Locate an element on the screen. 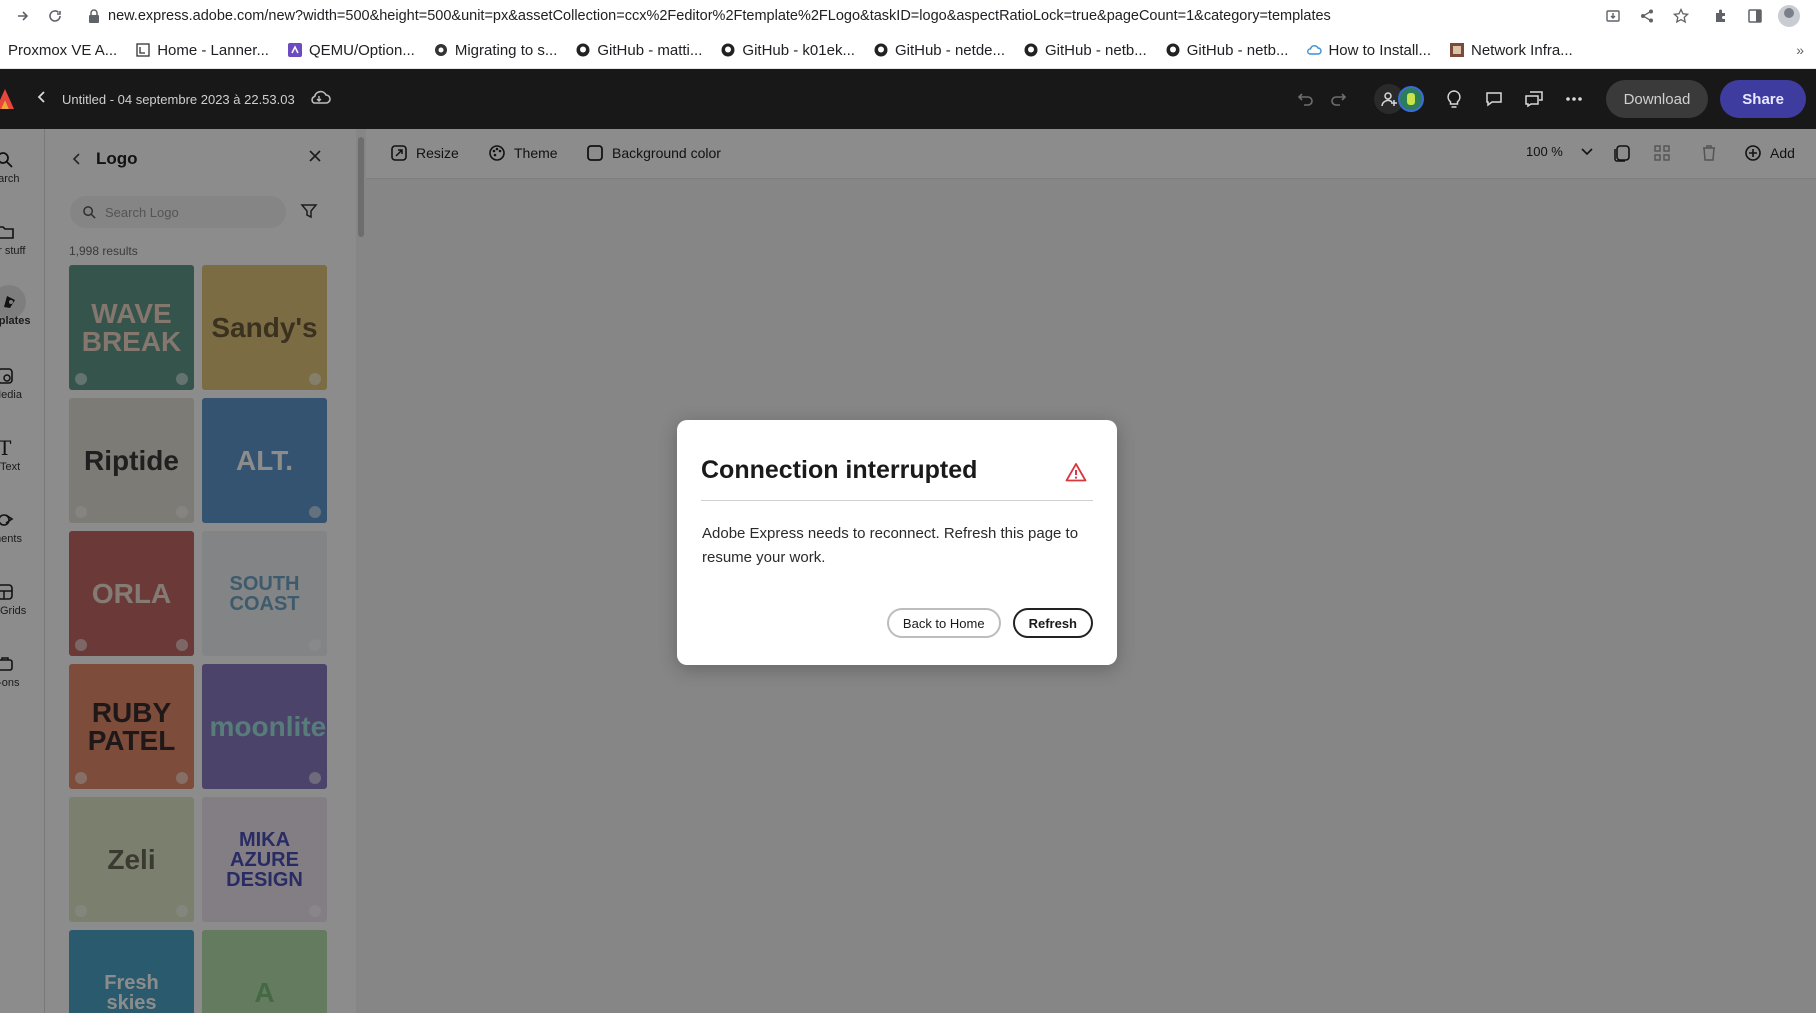  back-chevron-icon is located at coordinates (42, 99).